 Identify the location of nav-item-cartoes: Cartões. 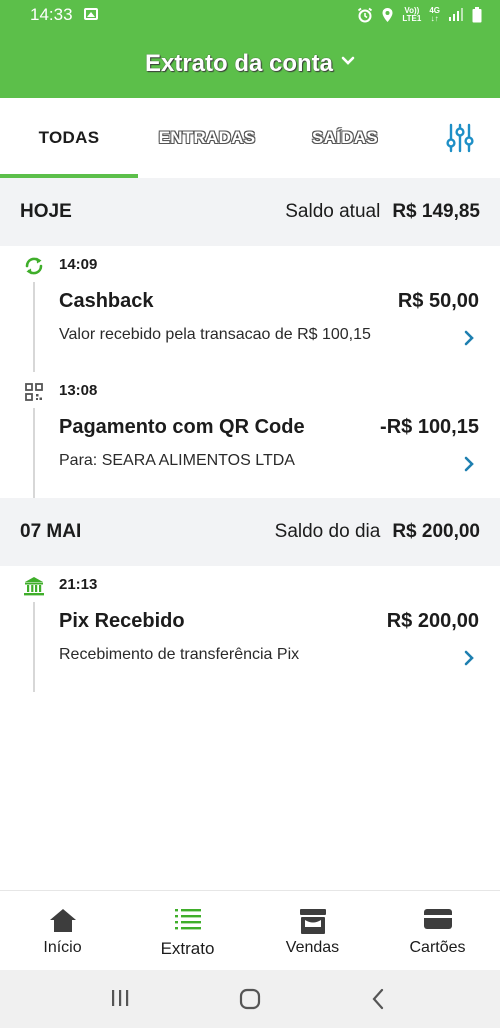
(437, 931).